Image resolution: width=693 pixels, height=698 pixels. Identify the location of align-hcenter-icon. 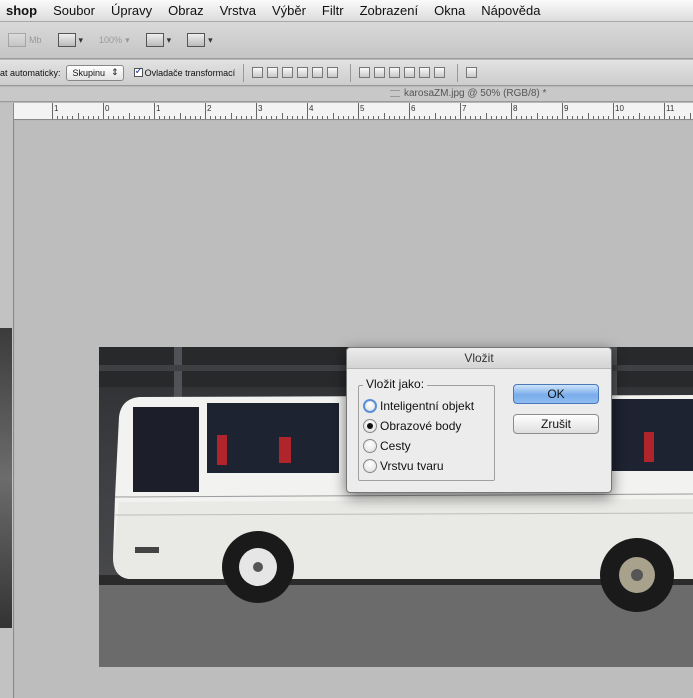
(318, 72).